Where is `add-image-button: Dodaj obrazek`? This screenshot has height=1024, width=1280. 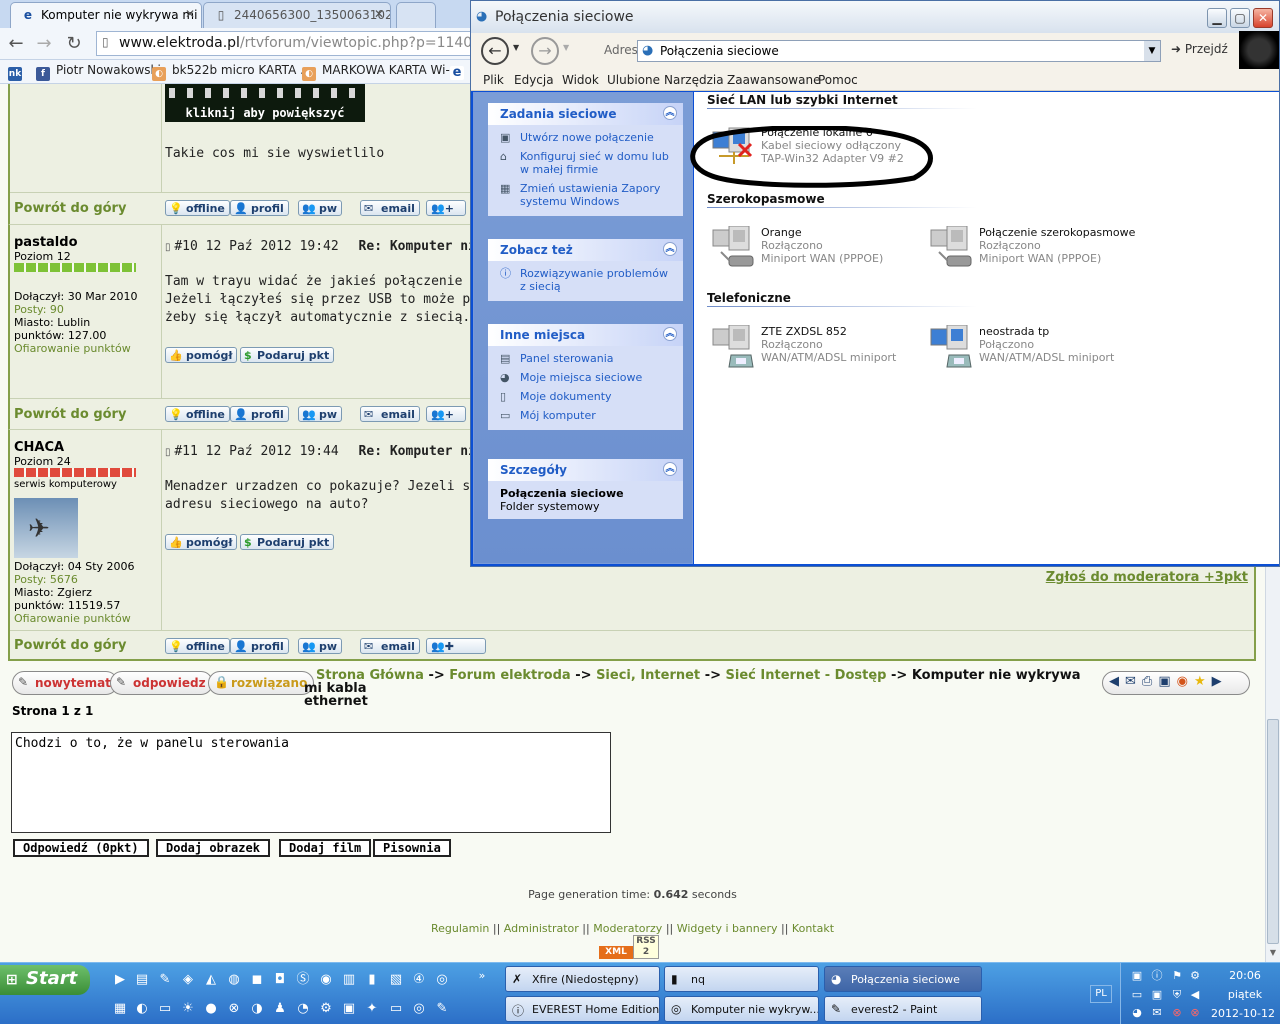 add-image-button: Dodaj obrazek is located at coordinates (213, 848).